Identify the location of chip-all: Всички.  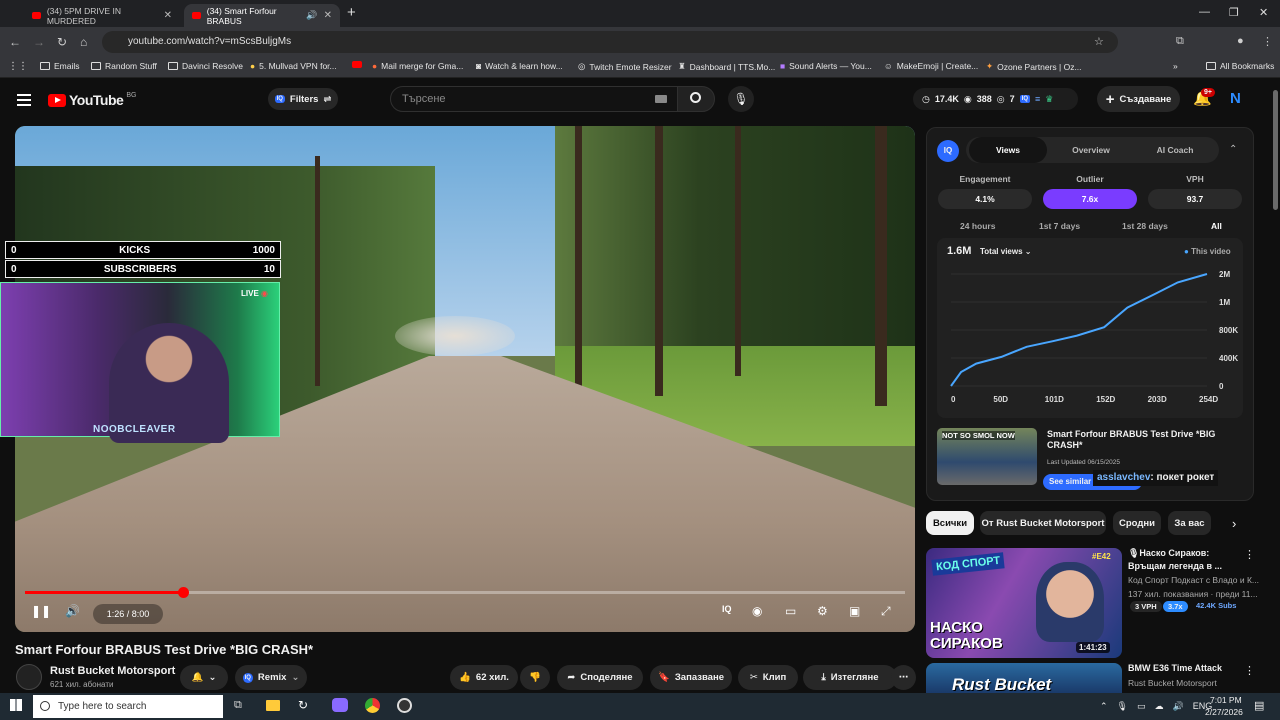
(950, 523).